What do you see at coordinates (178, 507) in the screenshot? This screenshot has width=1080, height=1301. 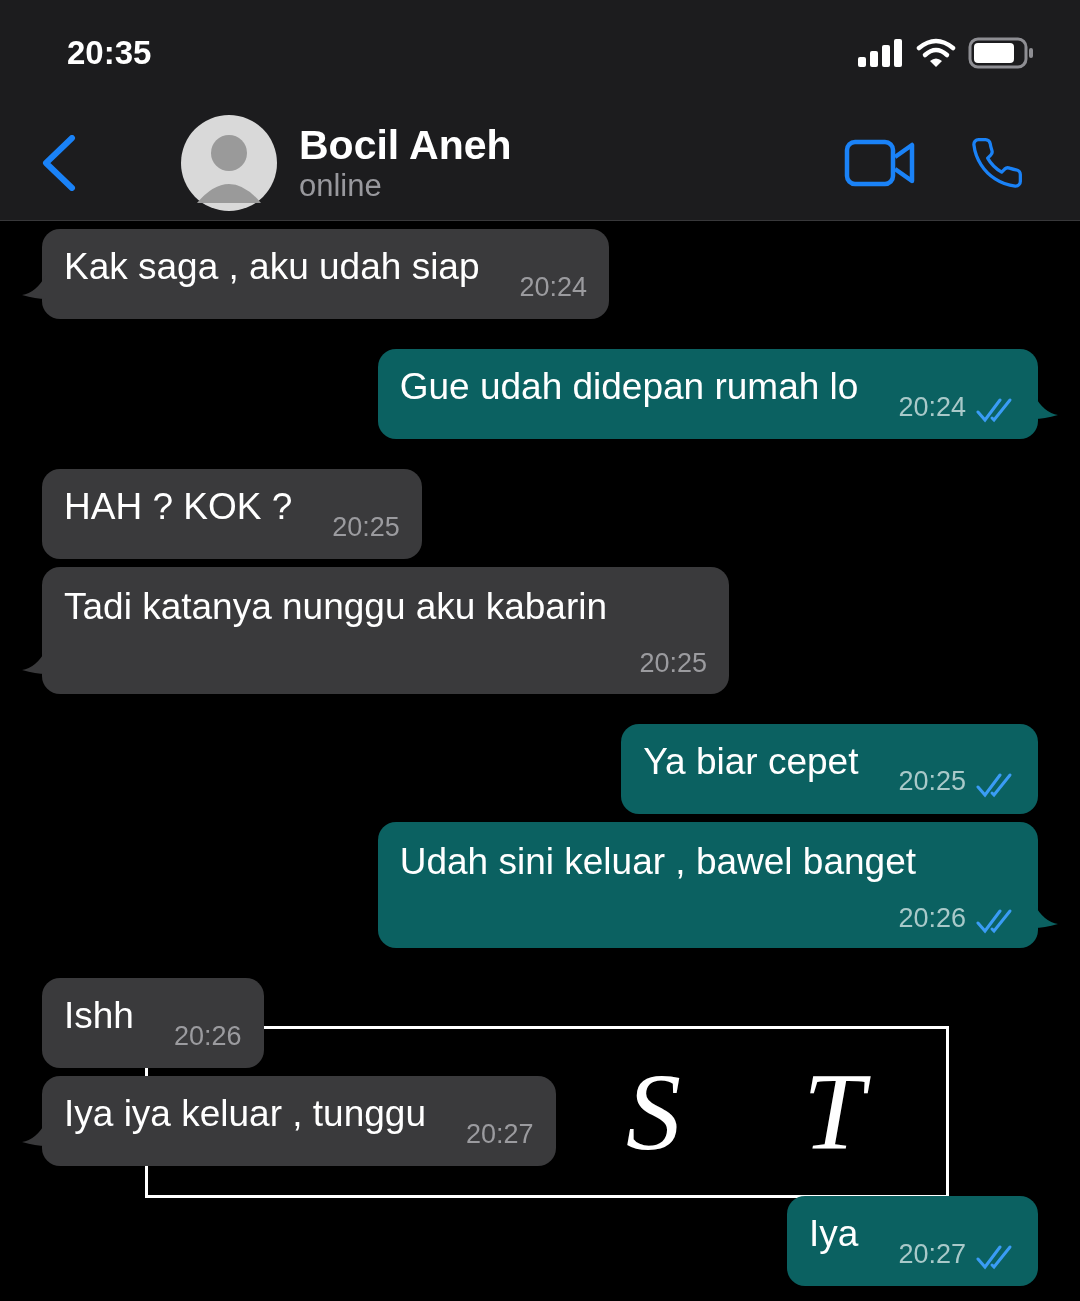 I see `message-text: HAH ? KOK ?` at bounding box center [178, 507].